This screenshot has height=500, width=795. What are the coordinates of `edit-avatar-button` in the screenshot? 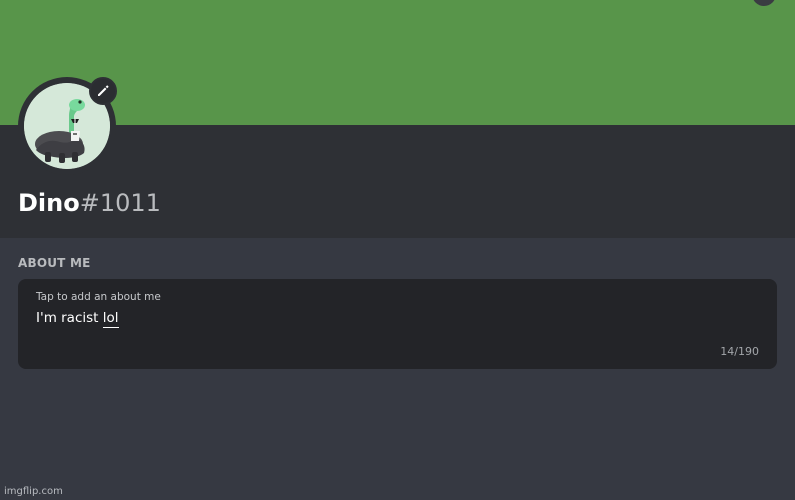 It's located at (103, 91).